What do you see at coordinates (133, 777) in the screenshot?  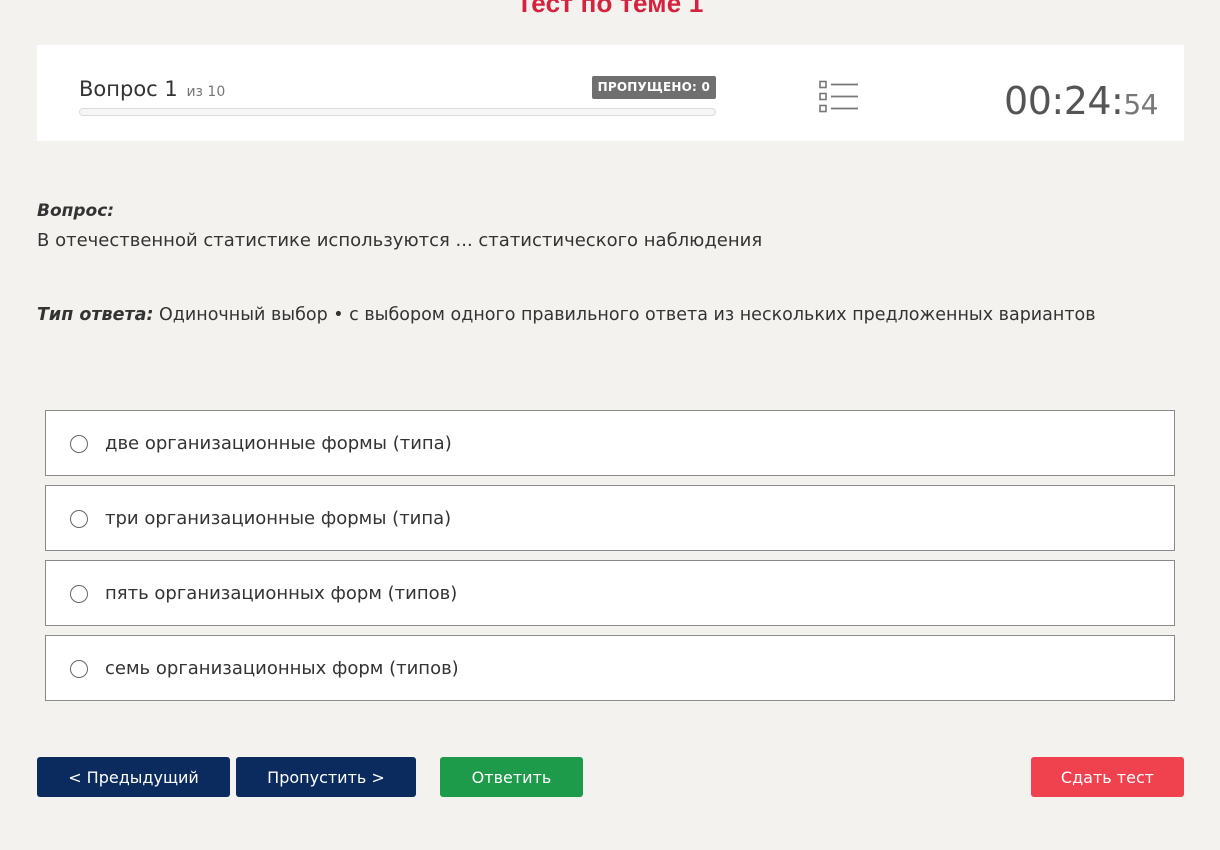 I see `previous-button: < Предыдущий` at bounding box center [133, 777].